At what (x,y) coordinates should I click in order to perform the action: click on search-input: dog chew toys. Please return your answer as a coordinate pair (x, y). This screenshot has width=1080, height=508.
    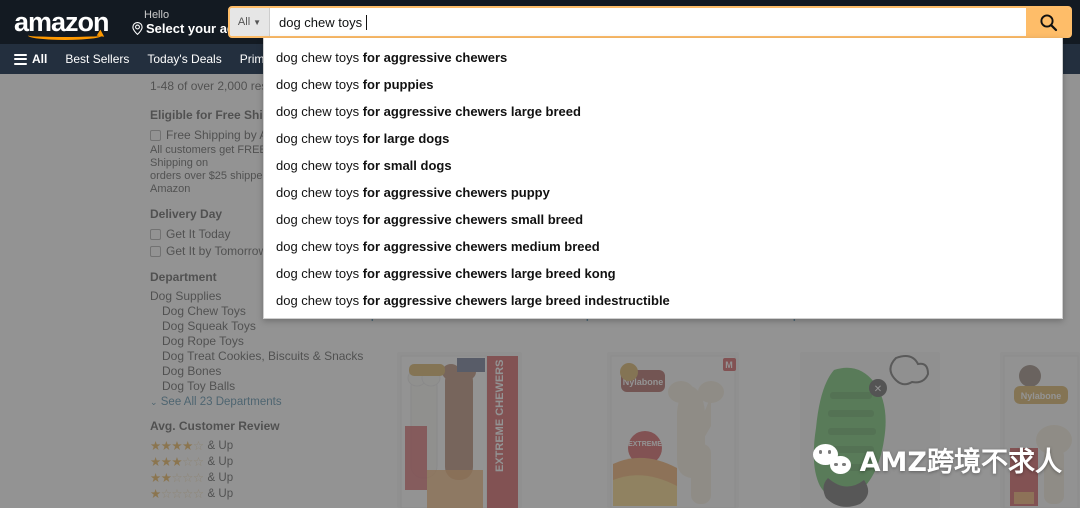
    Looking at the image, I should click on (648, 22).